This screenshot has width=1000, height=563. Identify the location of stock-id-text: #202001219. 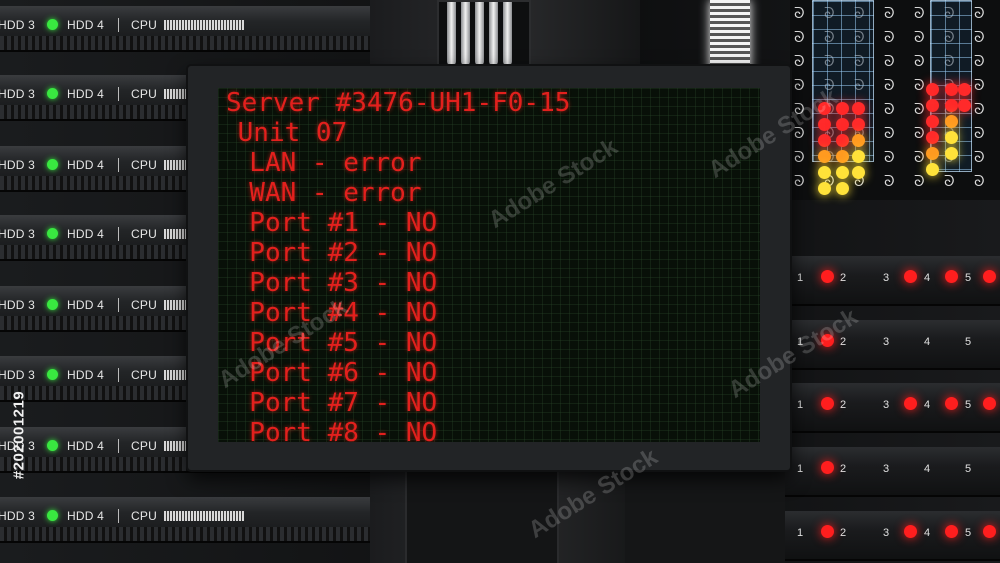
(19, 435).